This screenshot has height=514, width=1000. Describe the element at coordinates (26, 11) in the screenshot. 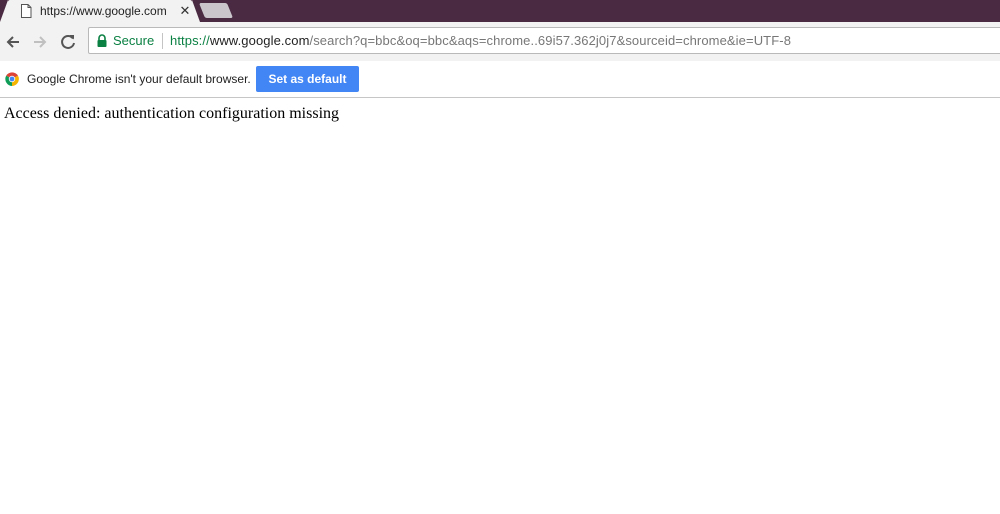

I see `page-icon` at that location.